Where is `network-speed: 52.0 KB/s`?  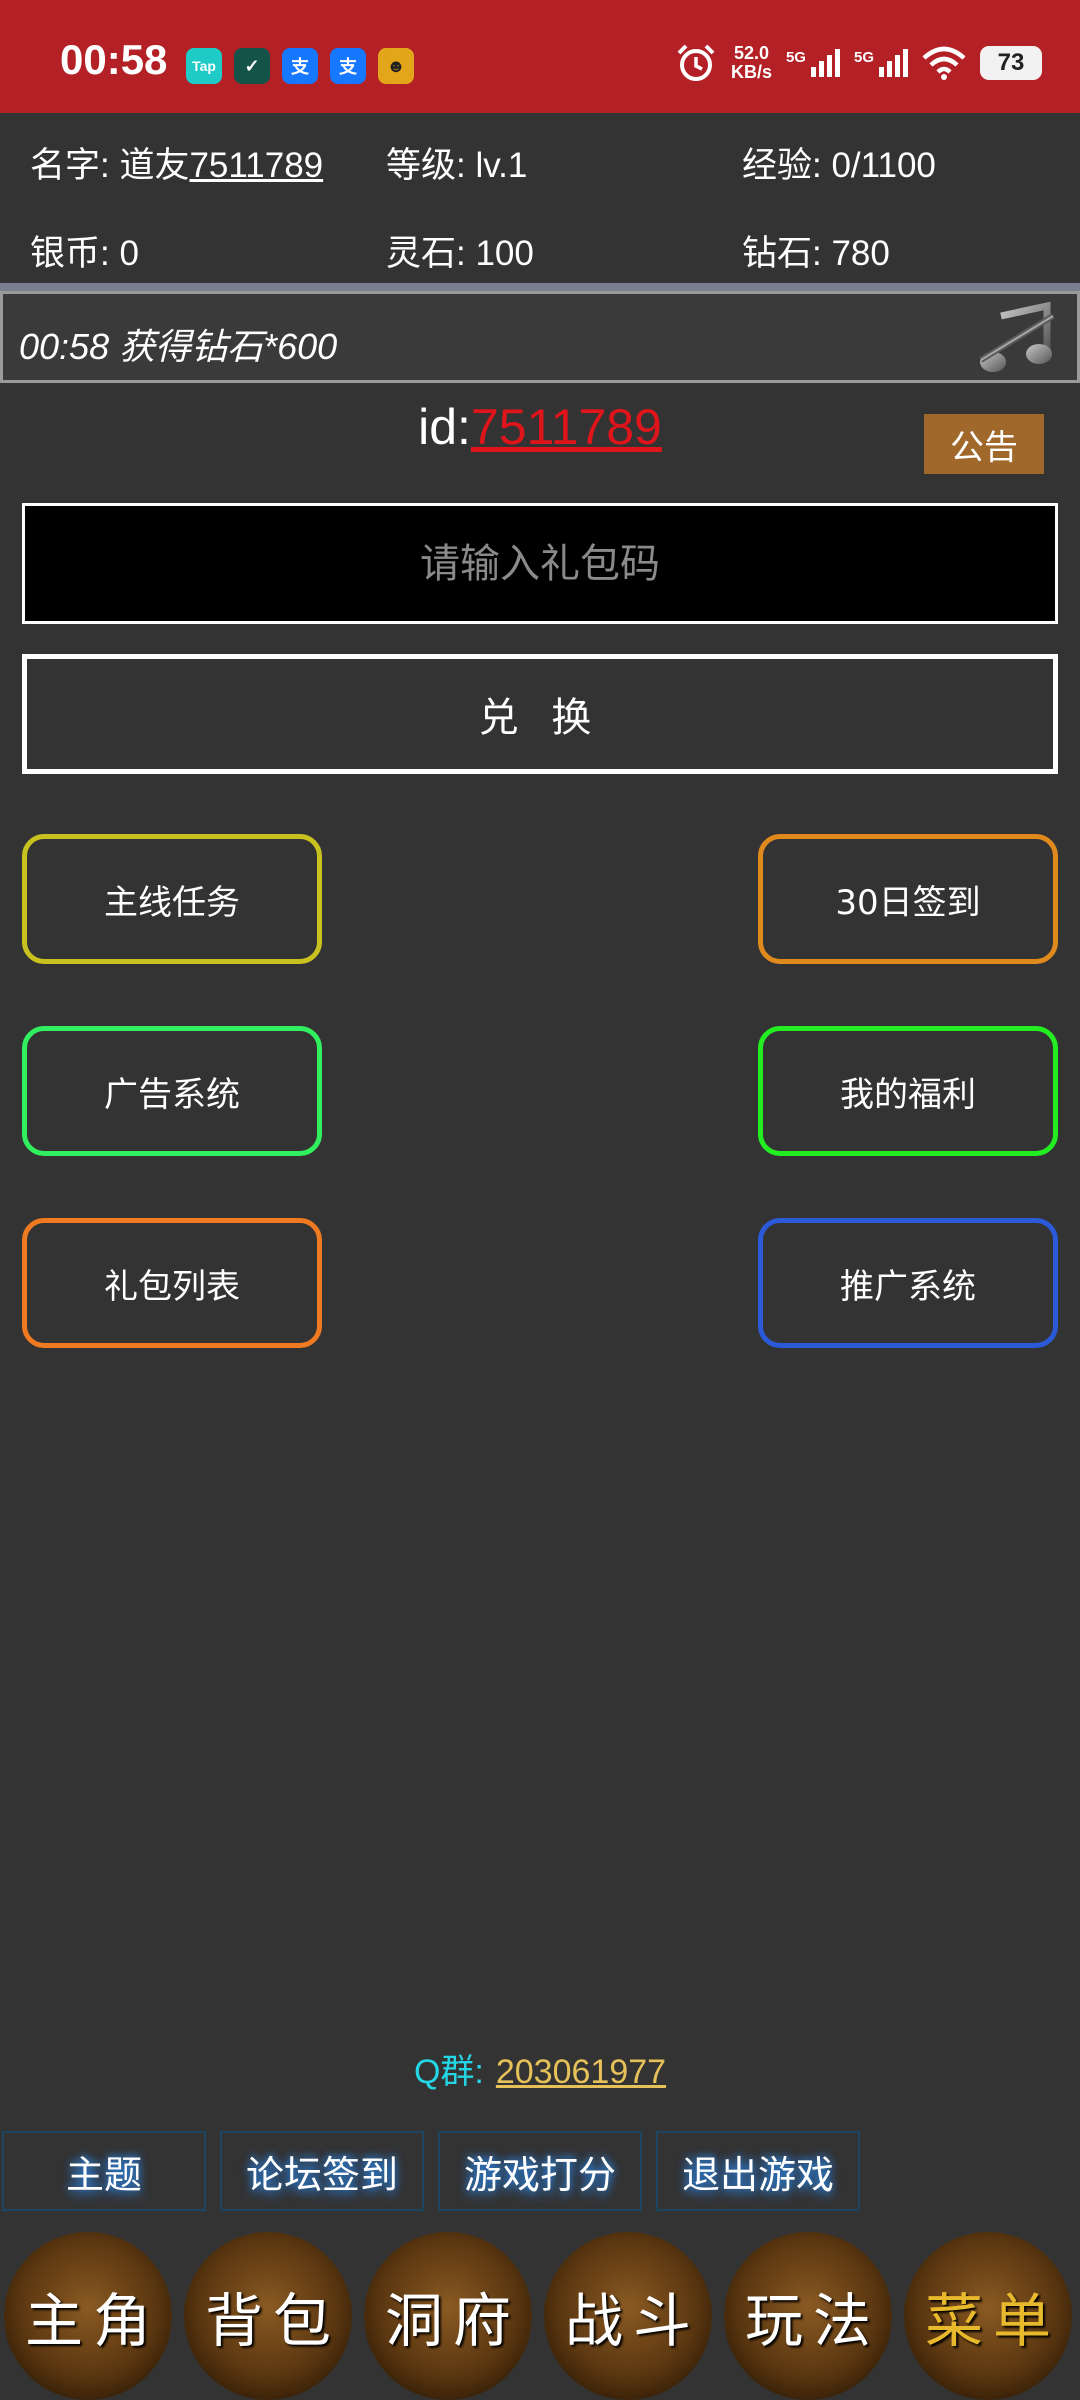 network-speed: 52.0 KB/s is located at coordinates (751, 63).